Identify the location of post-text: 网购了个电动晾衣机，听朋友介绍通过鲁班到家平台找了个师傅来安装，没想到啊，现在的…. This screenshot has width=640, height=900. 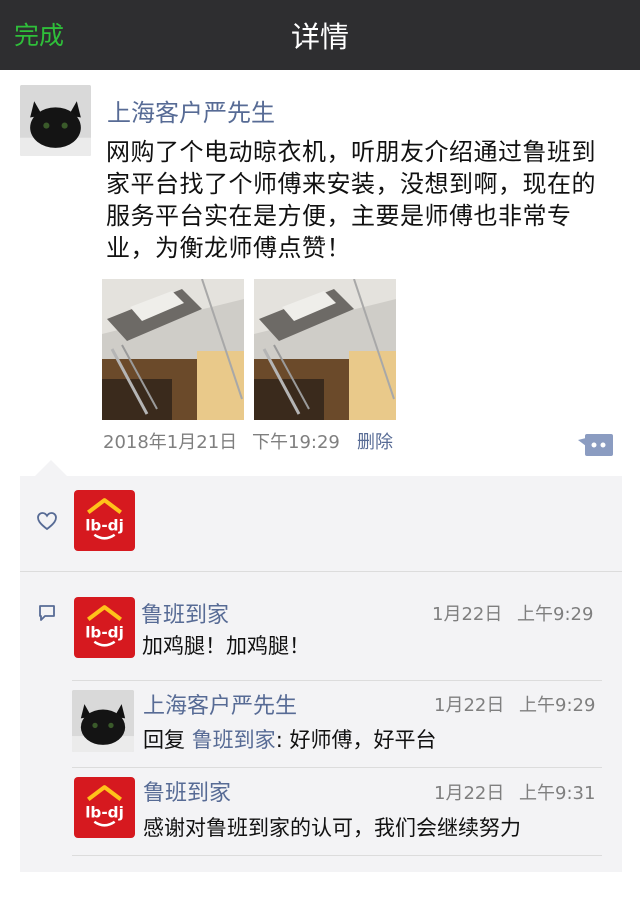
(351, 200).